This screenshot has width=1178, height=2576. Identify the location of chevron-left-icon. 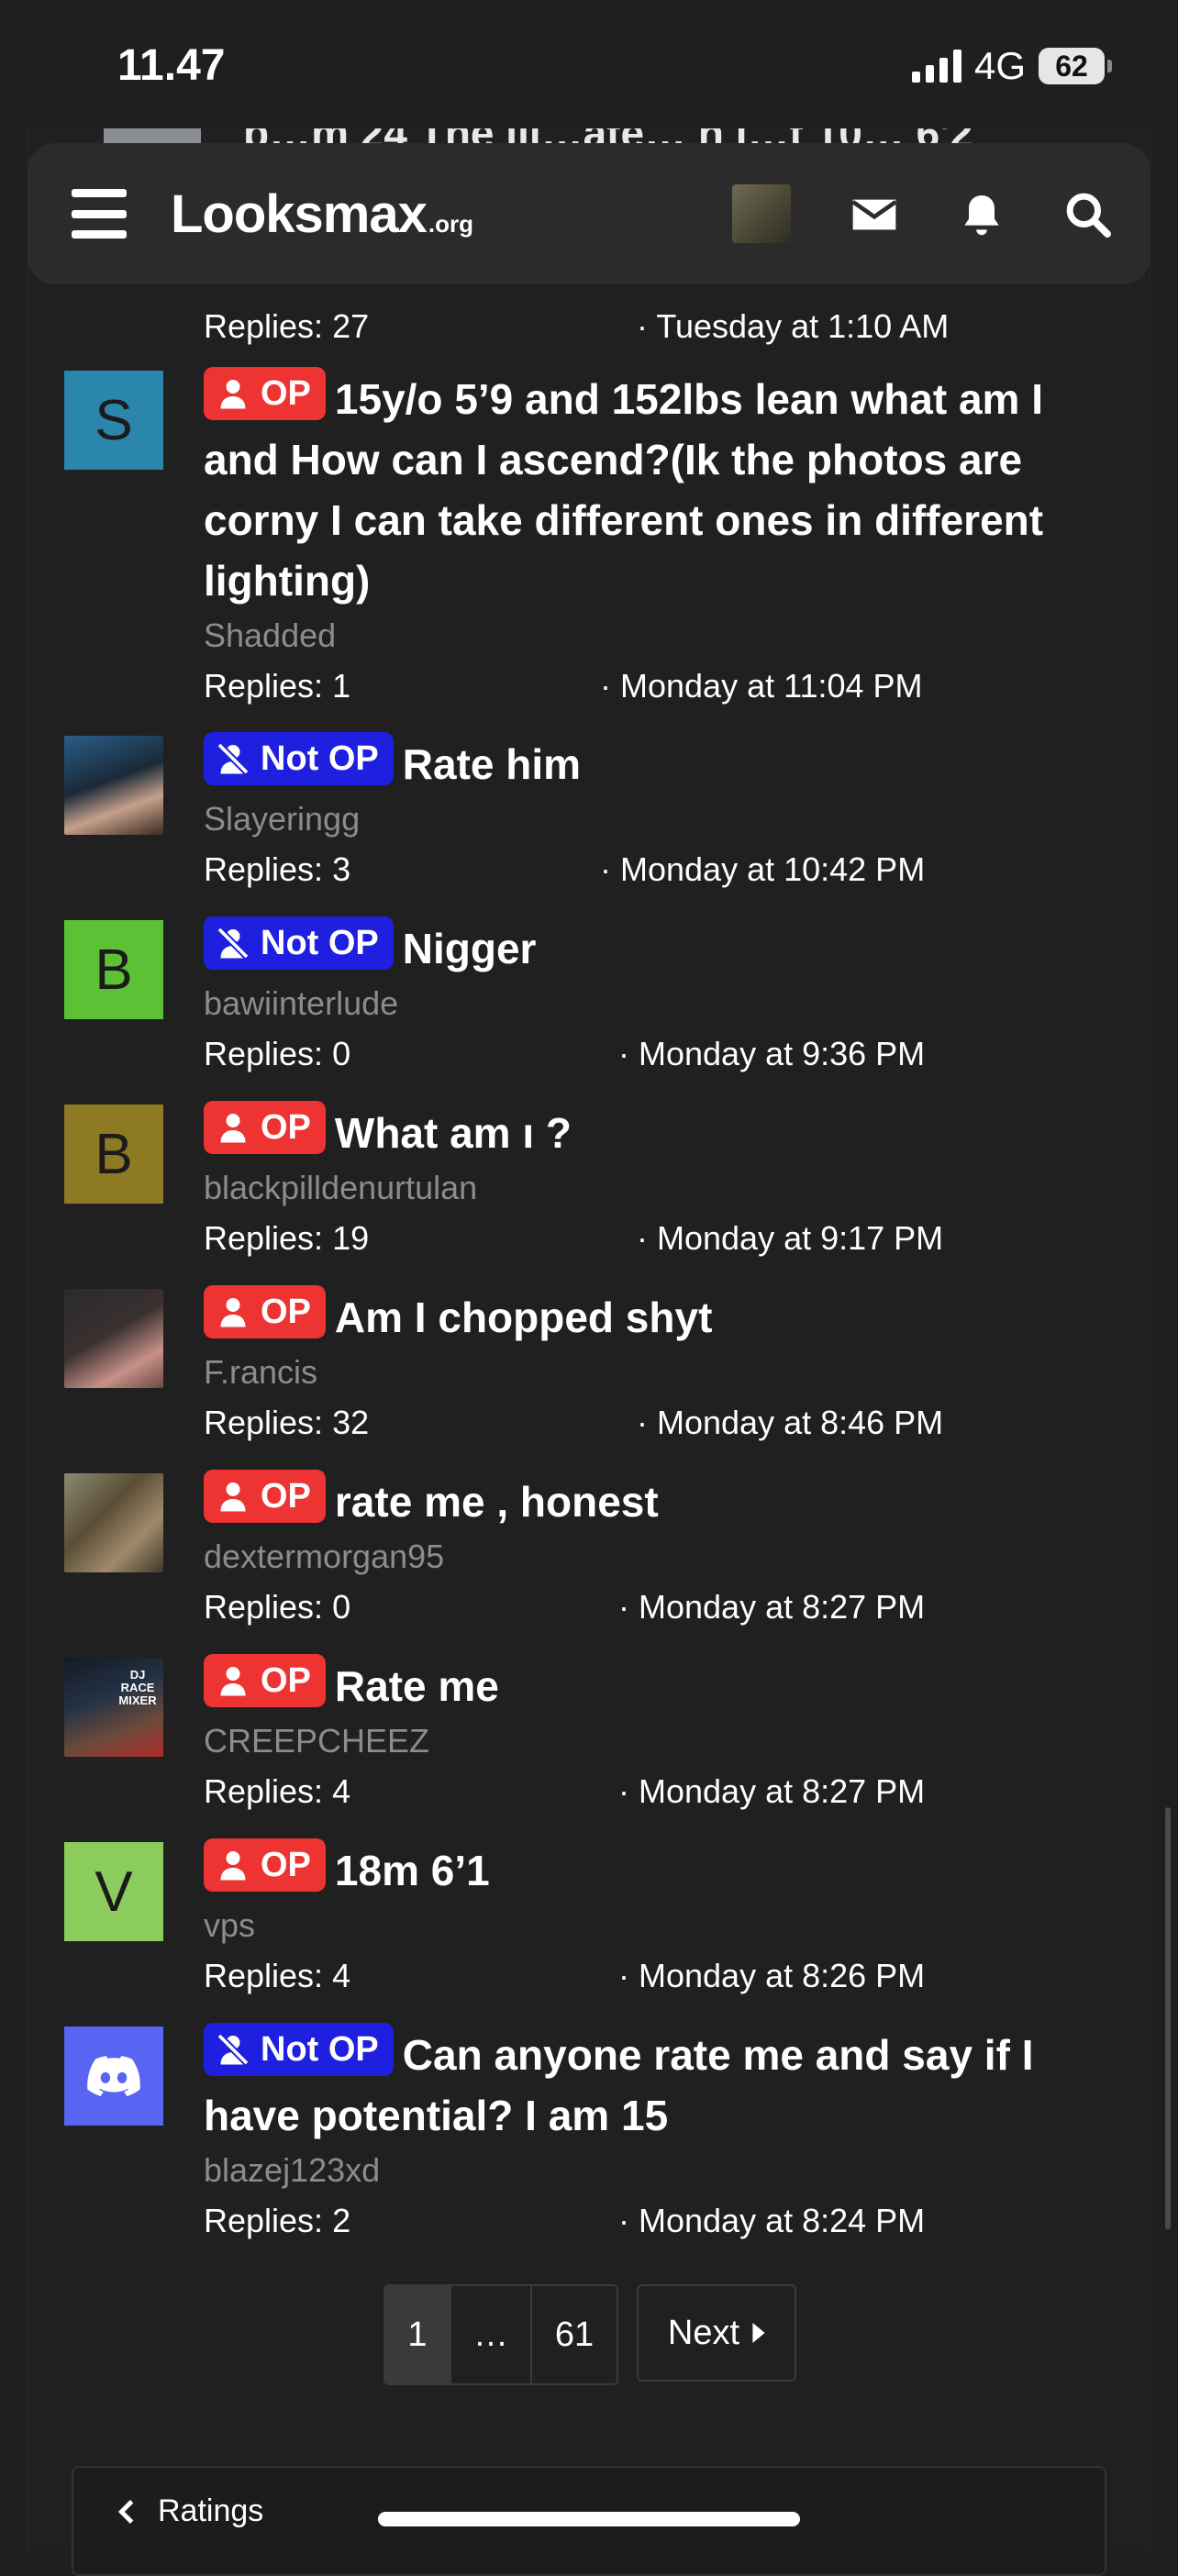
(126, 2511).